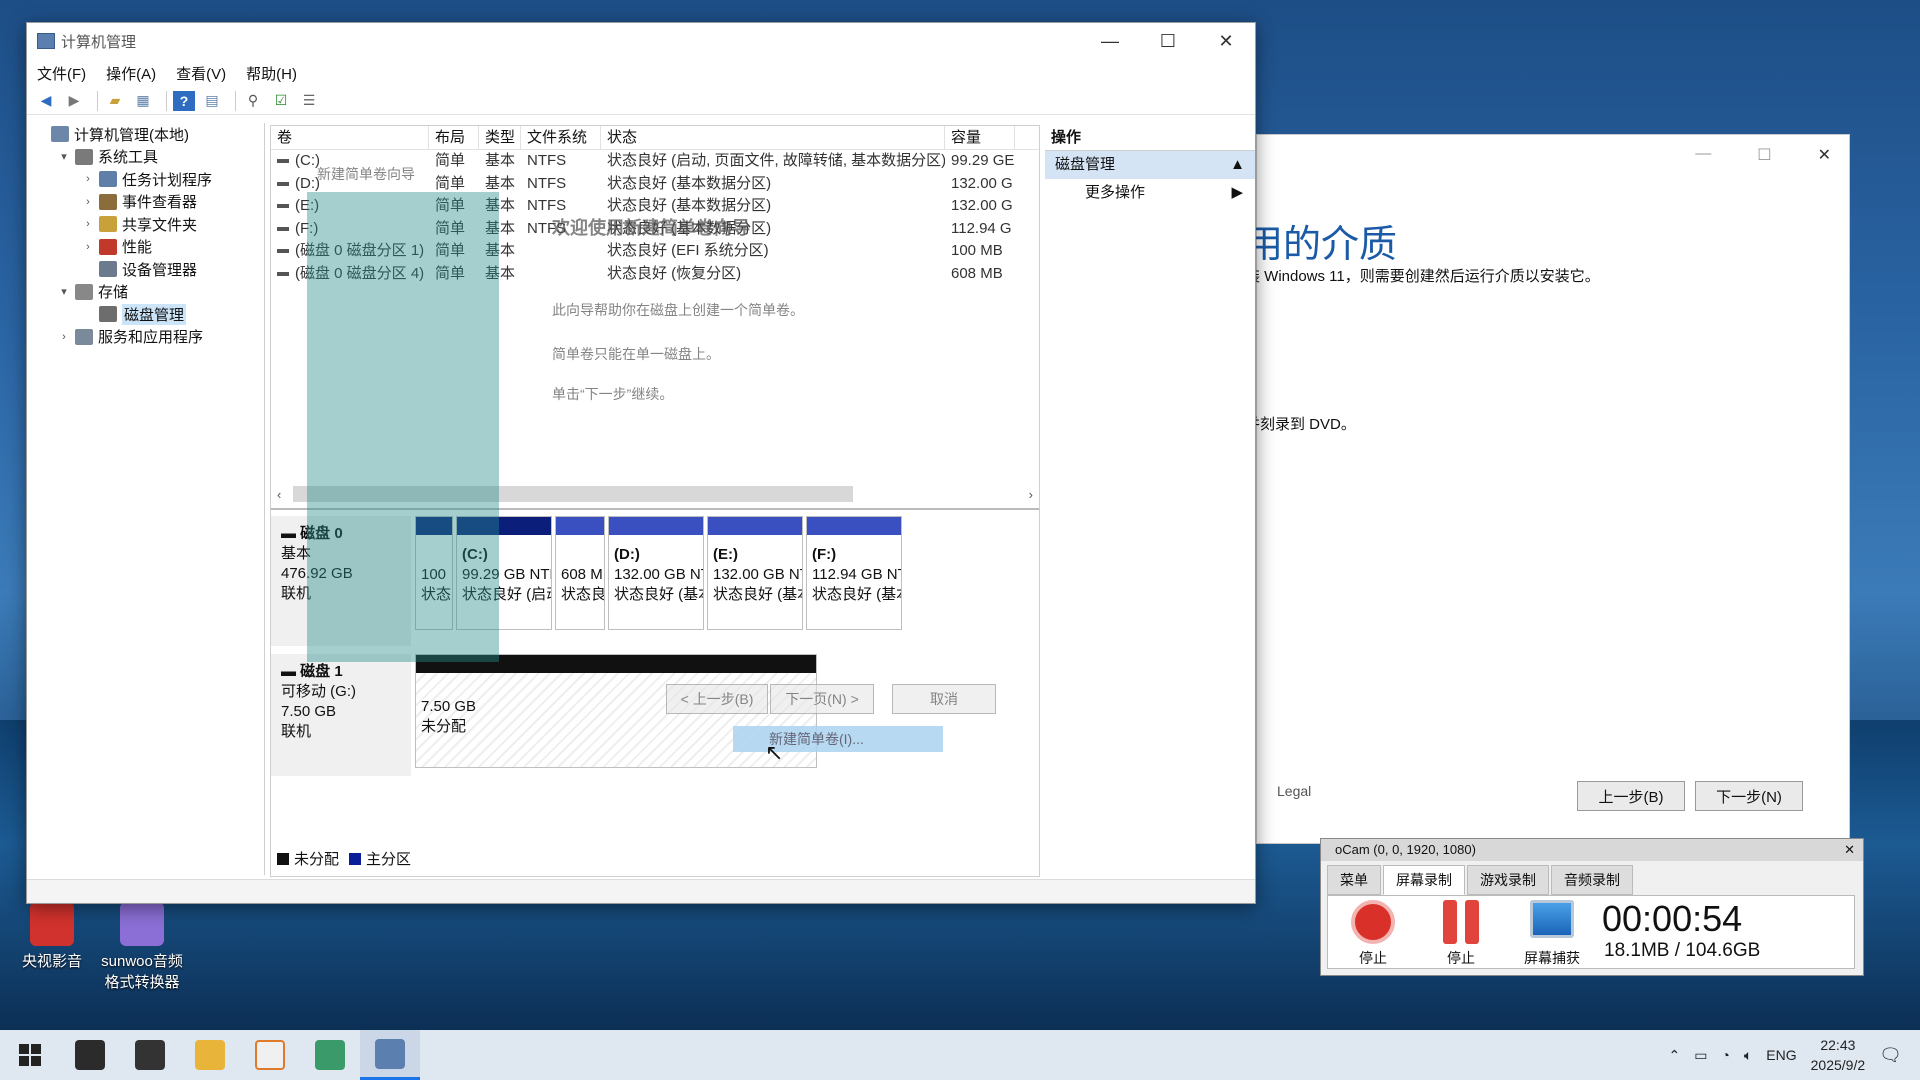 This screenshot has height=1080, width=1920. I want to click on setup-back-button: 上一步(B), so click(1631, 796).